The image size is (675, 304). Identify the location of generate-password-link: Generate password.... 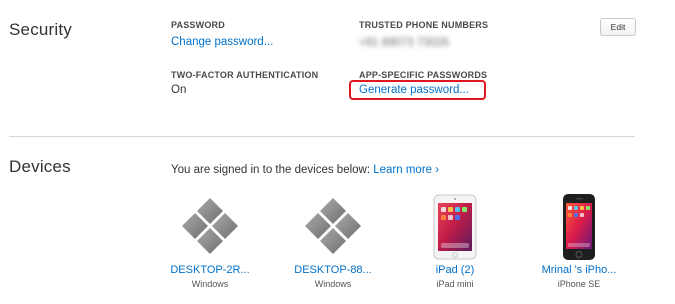
(414, 90).